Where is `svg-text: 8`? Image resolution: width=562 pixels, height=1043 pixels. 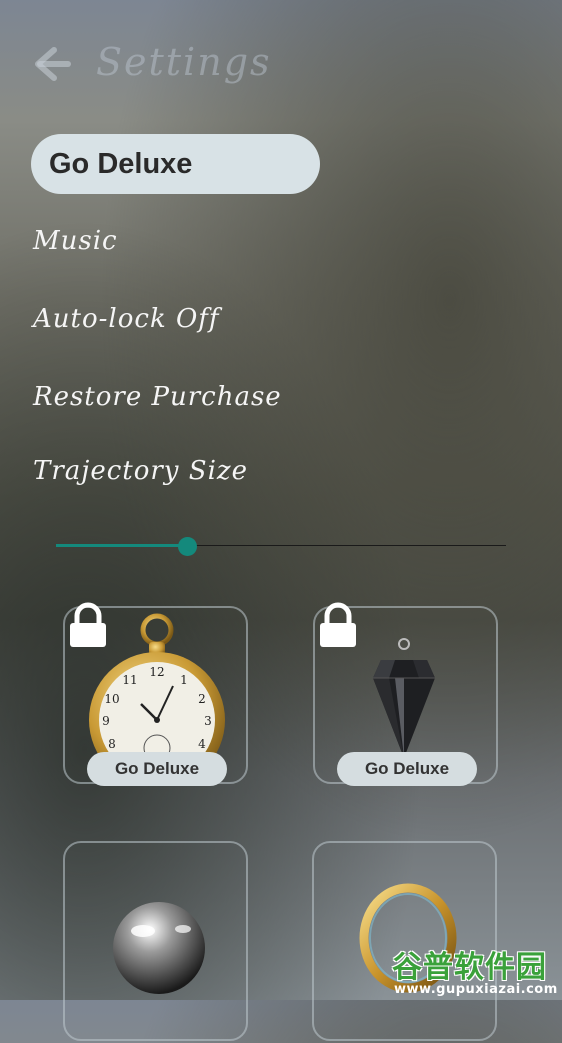 svg-text: 8 is located at coordinates (112, 744).